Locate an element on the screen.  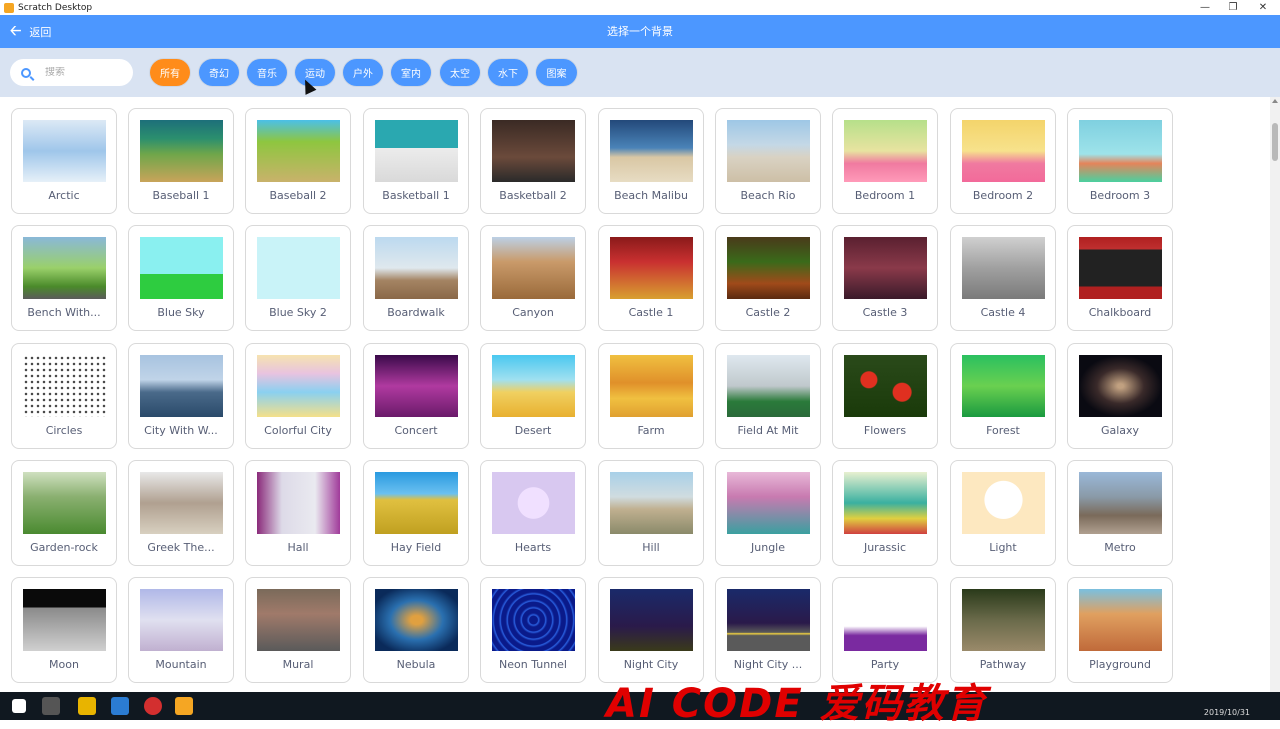
backdrop-card: Castle 4 is located at coordinates (1003, 278).